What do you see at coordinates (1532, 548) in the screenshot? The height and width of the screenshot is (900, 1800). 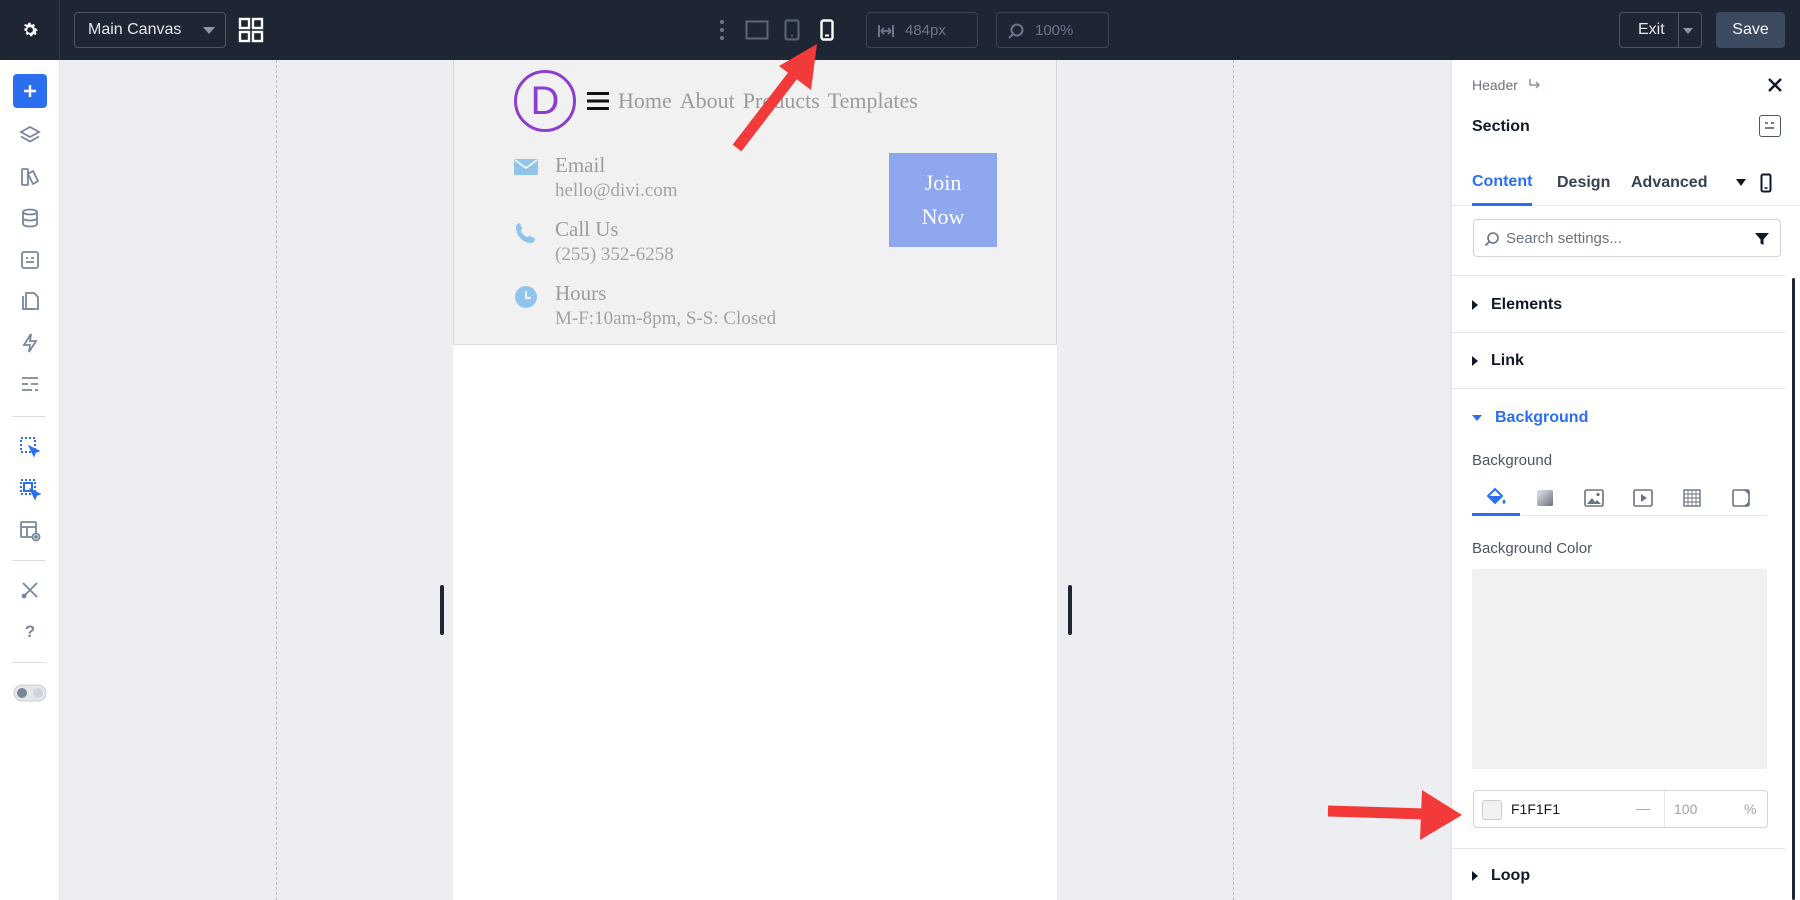 I see `background-color-label: Background Color` at bounding box center [1532, 548].